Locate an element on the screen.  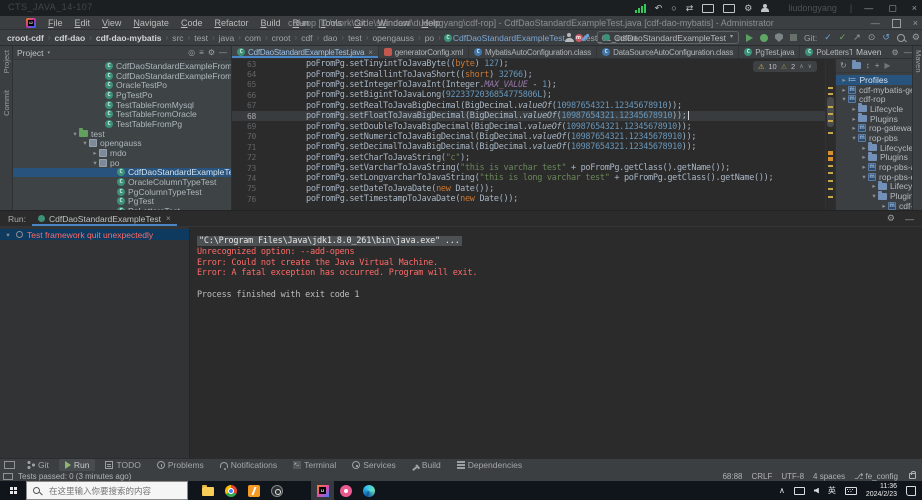
user-icon is located at coordinates (765, 8).